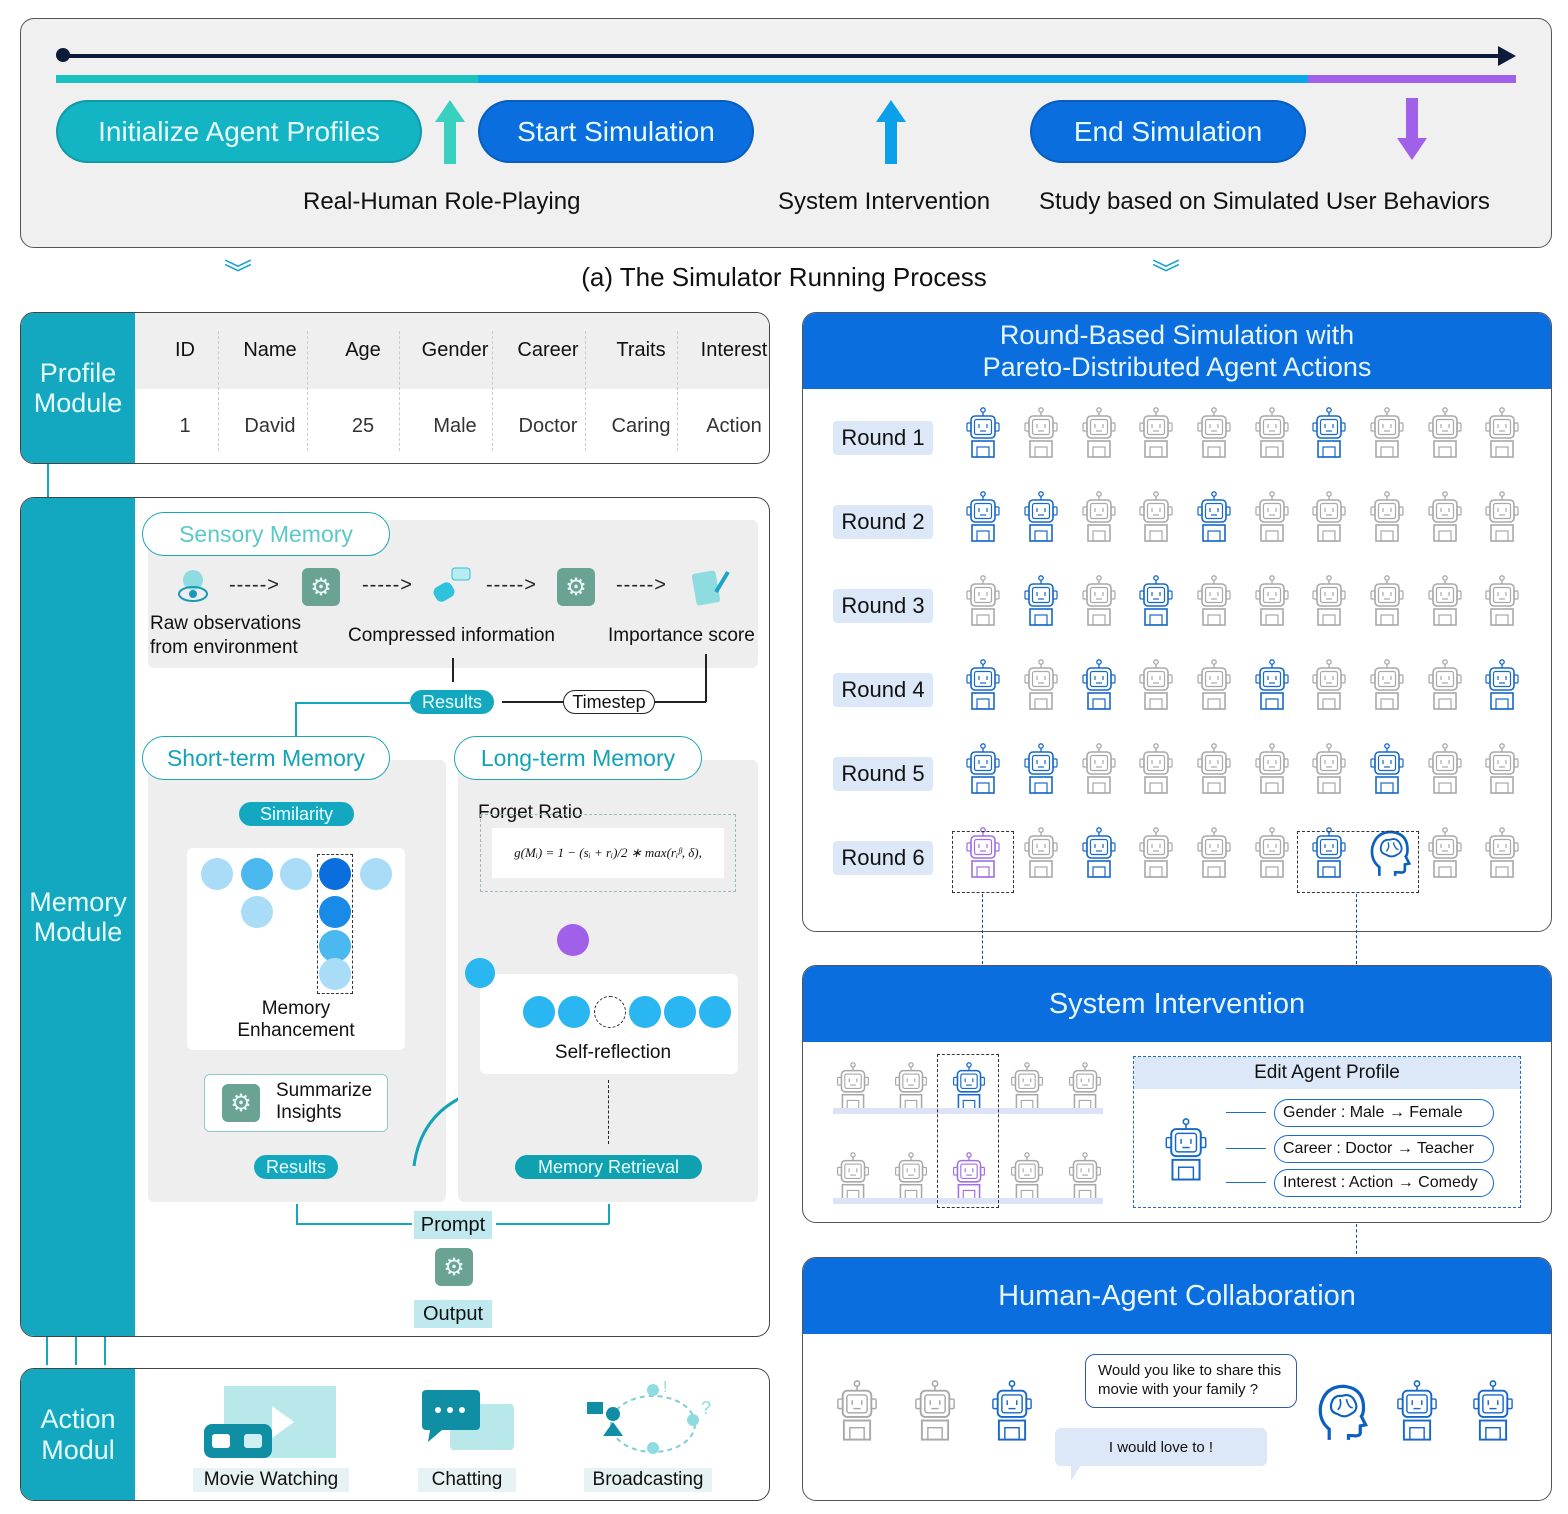 Image resolution: width=1568 pixels, height=1514 pixels. What do you see at coordinates (296, 1167) in the screenshot?
I see `short-term-results-tag: Results` at bounding box center [296, 1167].